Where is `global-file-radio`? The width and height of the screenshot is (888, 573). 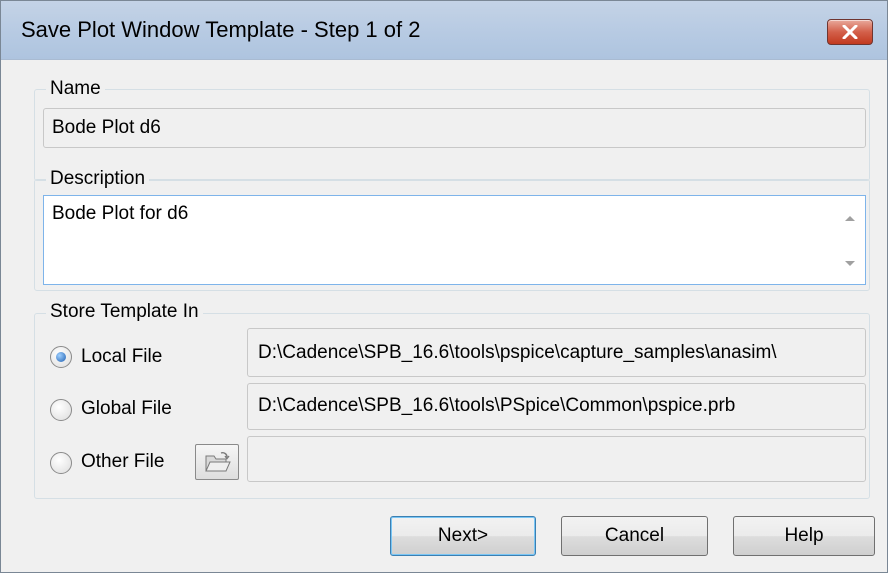
global-file-radio is located at coordinates (61, 410).